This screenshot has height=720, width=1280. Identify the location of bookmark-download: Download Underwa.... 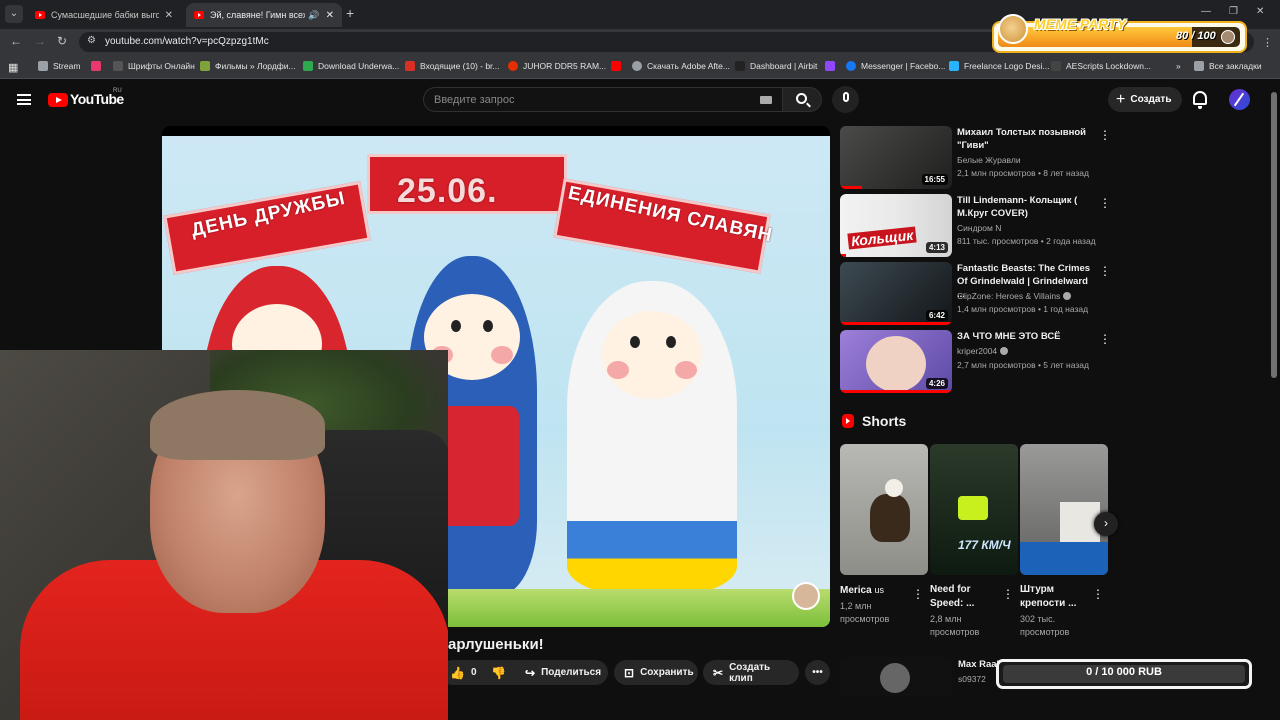
(351, 66).